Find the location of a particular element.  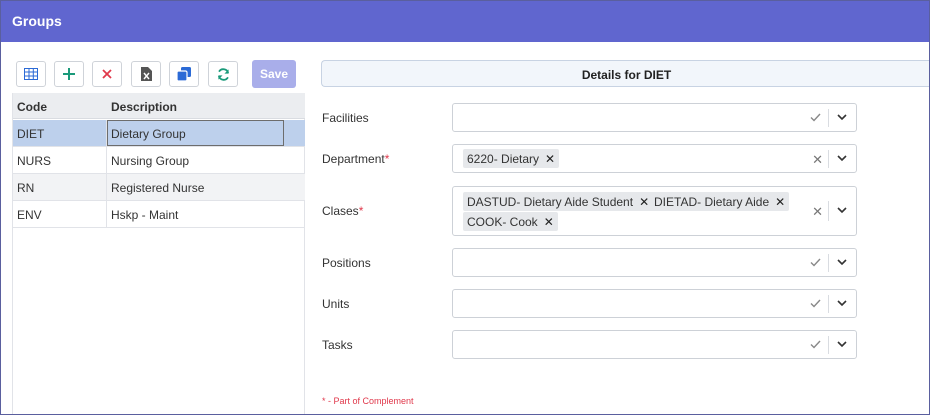

cell-code: RN is located at coordinates (60, 187).